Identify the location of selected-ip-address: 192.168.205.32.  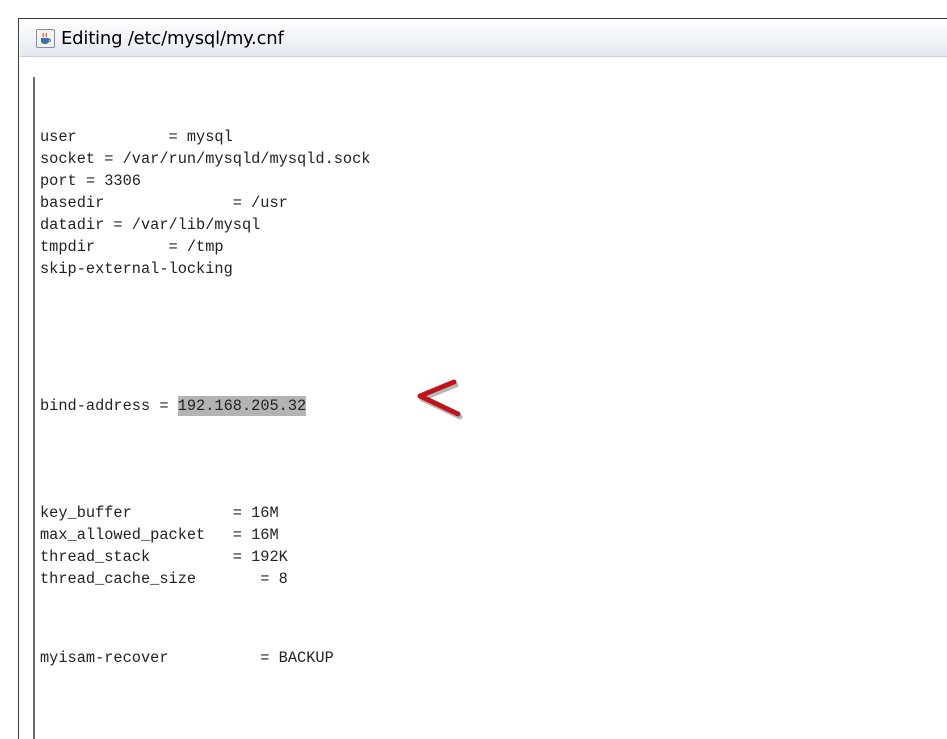
(242, 406).